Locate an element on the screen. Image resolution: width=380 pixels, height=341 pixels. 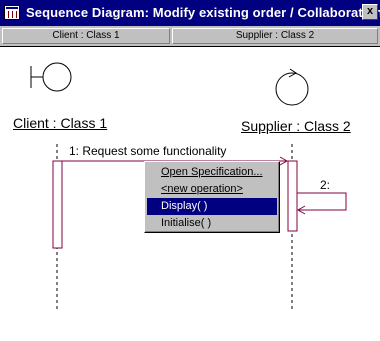
header-cell-client: Client : Class 1 is located at coordinates (86, 36).